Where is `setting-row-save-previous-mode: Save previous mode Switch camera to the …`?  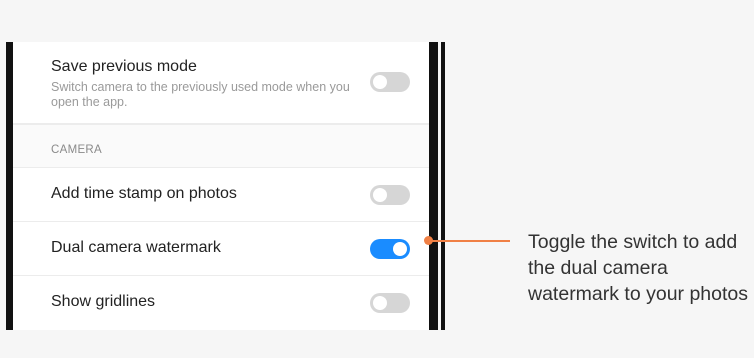
setting-row-save-previous-mode: Save previous mode Switch camera to the … is located at coordinates (221, 83).